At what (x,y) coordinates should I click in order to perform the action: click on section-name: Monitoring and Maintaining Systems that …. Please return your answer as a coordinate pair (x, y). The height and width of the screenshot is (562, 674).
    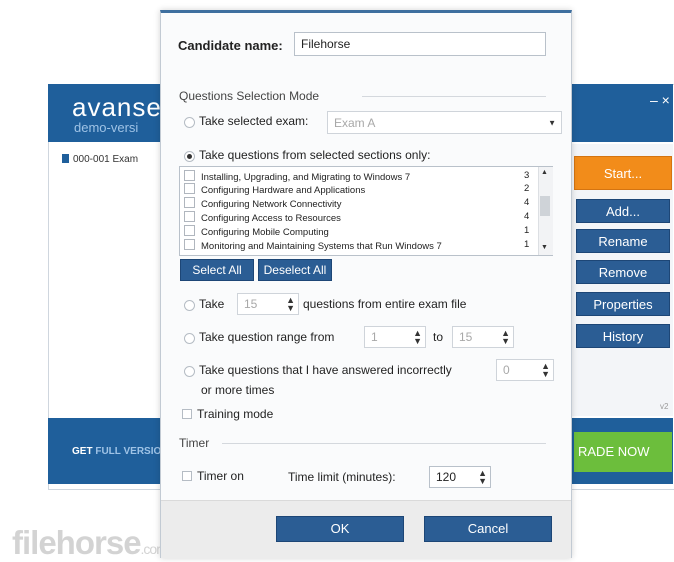
    Looking at the image, I should click on (321, 246).